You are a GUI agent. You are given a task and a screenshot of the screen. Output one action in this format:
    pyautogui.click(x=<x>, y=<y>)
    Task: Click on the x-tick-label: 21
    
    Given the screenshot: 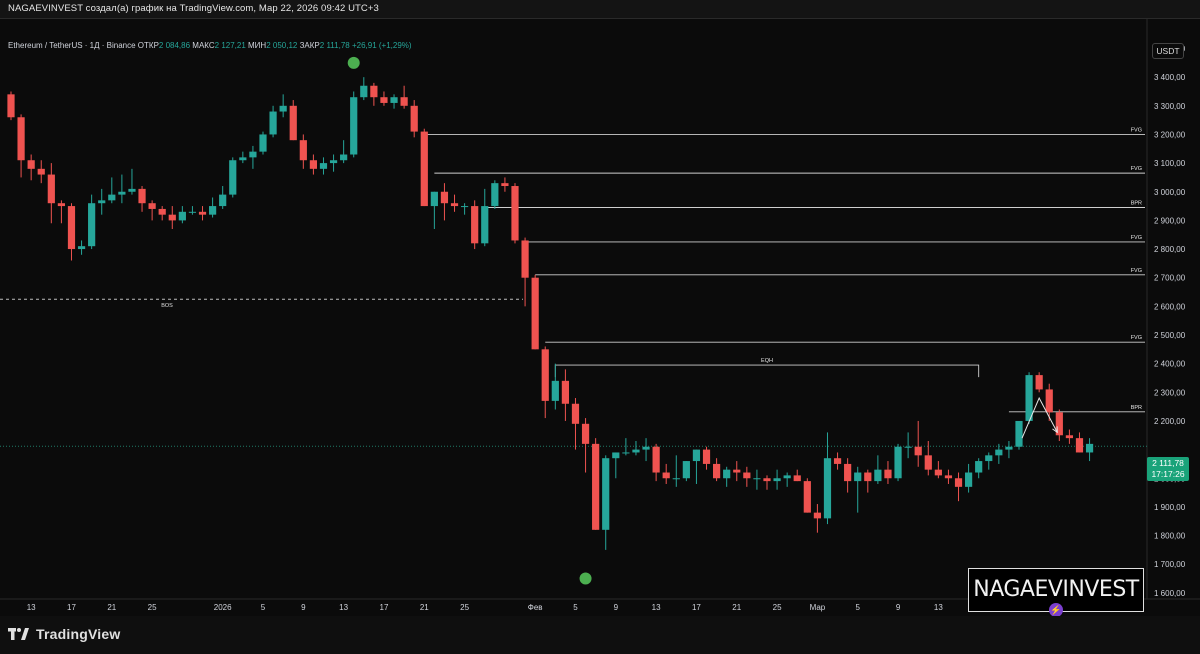 What is the action you would take?
    pyautogui.click(x=424, y=607)
    